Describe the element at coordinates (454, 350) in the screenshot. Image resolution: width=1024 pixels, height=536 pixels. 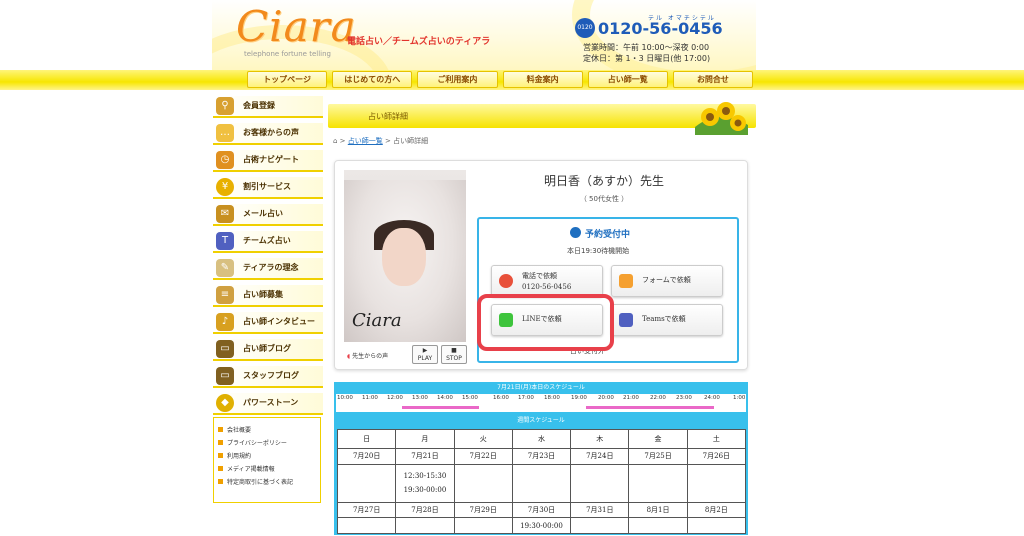
I see `stop-icon: ■` at that location.